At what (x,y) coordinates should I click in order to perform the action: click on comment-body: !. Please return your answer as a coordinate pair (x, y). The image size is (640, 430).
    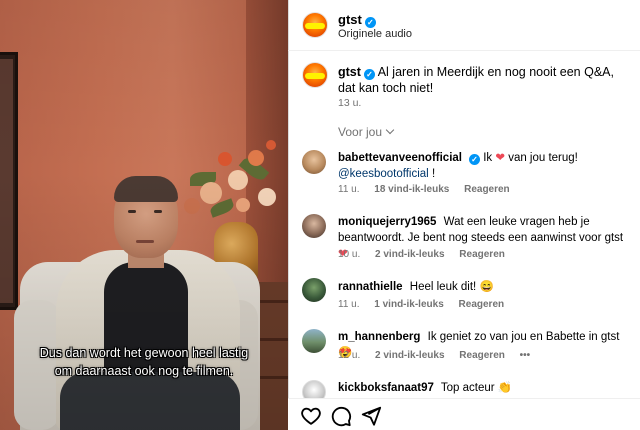
    Looking at the image, I should click on (433, 174).